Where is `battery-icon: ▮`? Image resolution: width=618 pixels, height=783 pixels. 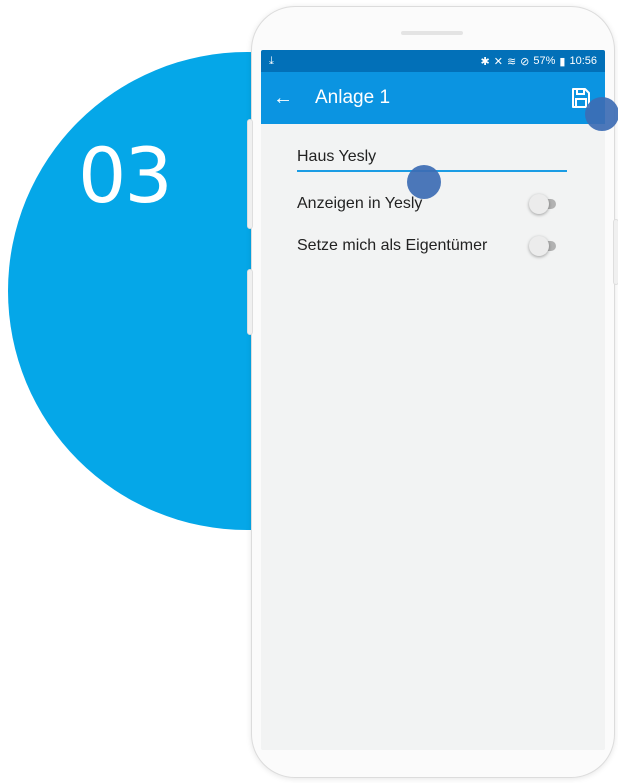 battery-icon: ▮ is located at coordinates (562, 61).